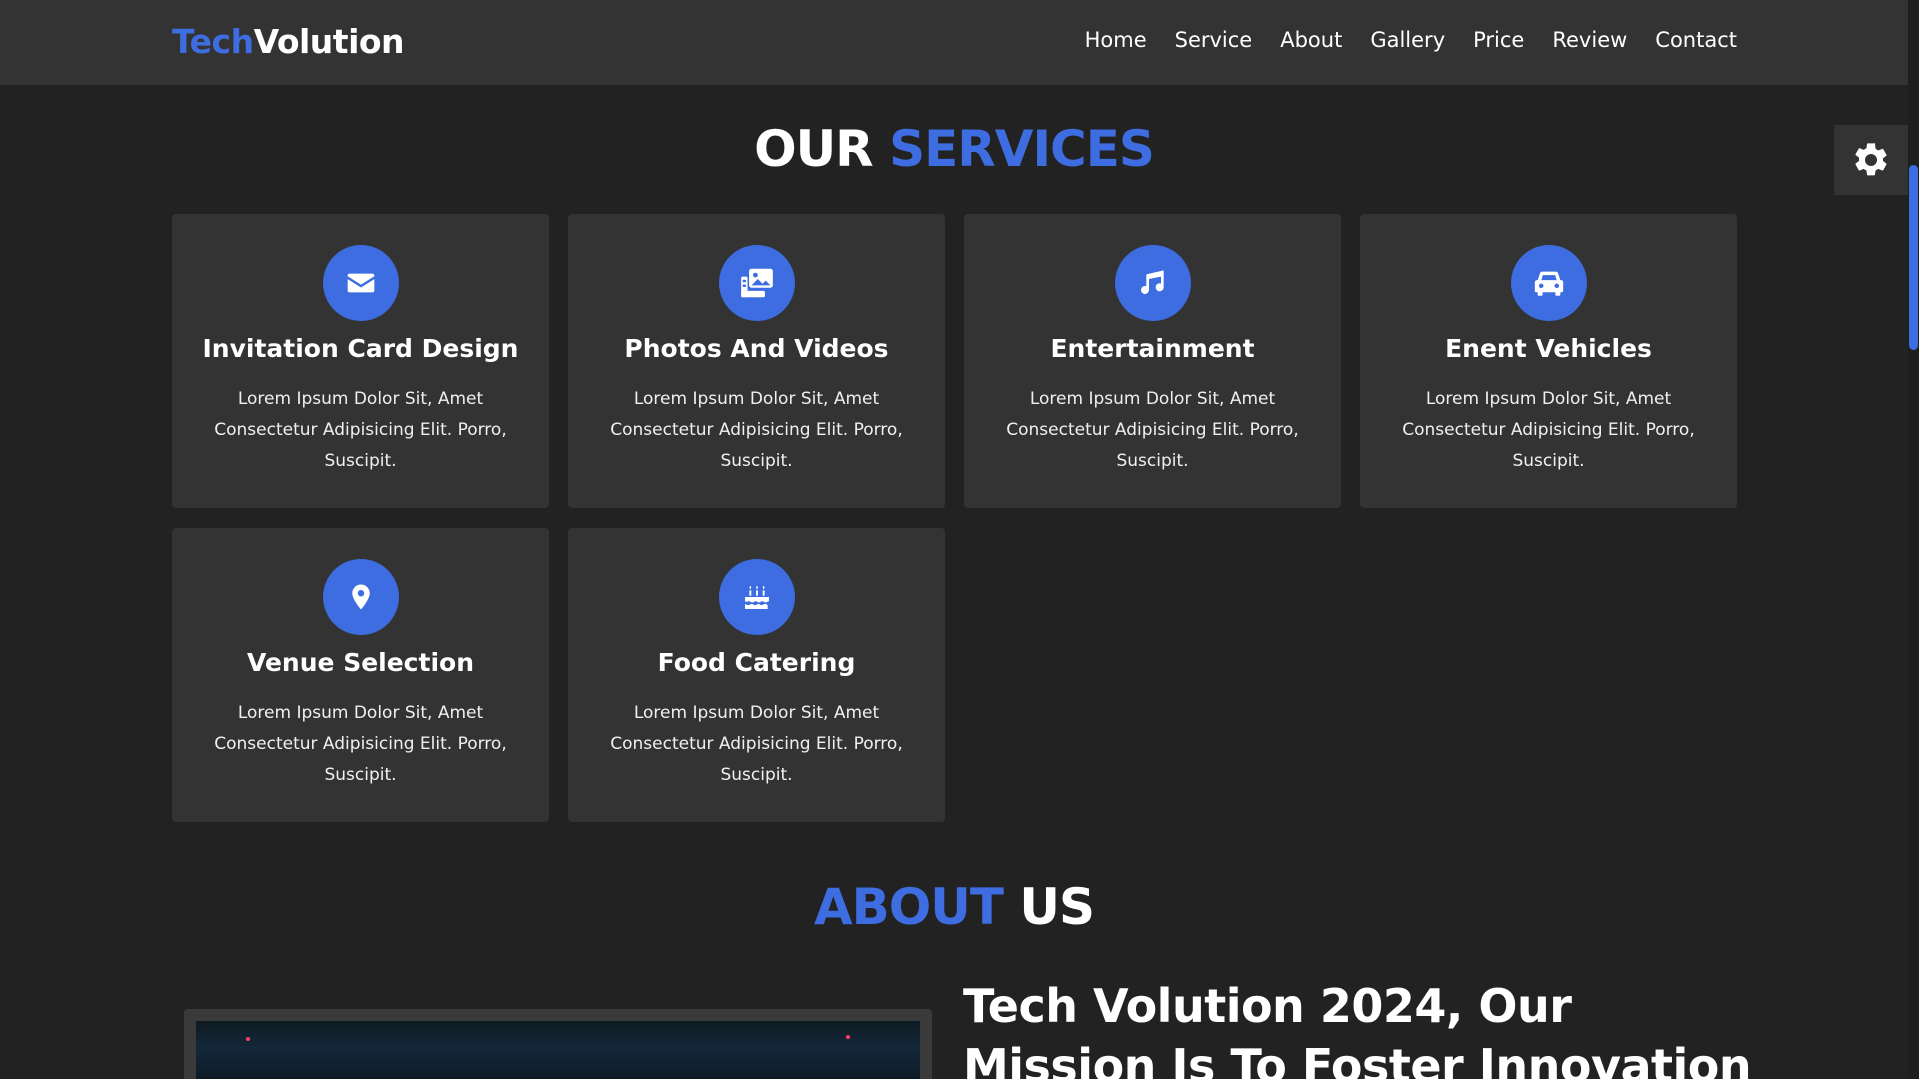 The image size is (1919, 1079). What do you see at coordinates (360, 348) in the screenshot?
I see `card-title: Invitation Card Design` at bounding box center [360, 348].